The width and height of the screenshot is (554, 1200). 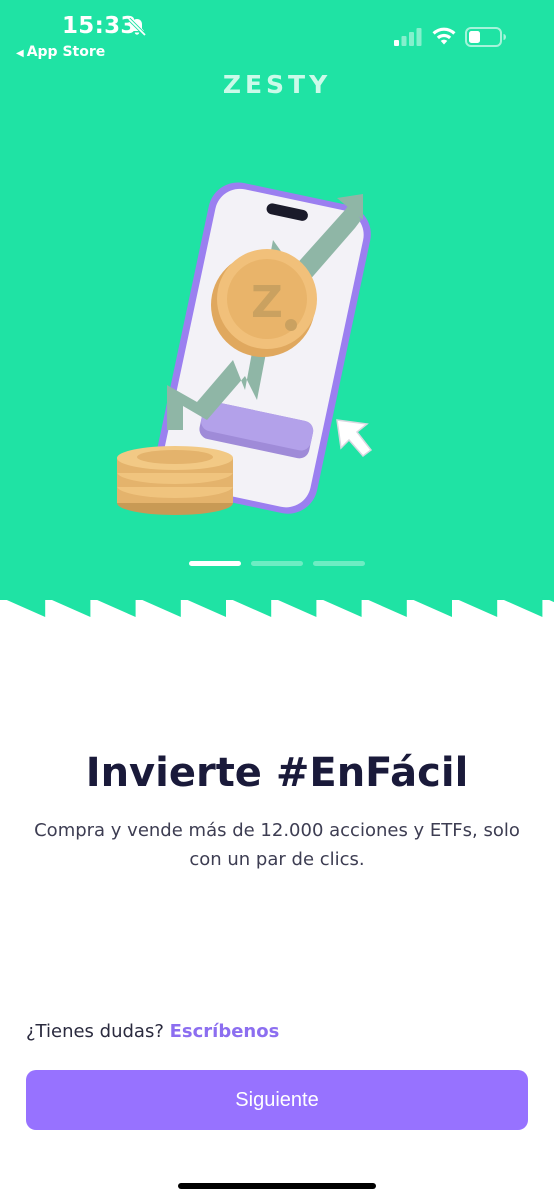 What do you see at coordinates (485, 37) in the screenshot?
I see `battery-icon` at bounding box center [485, 37].